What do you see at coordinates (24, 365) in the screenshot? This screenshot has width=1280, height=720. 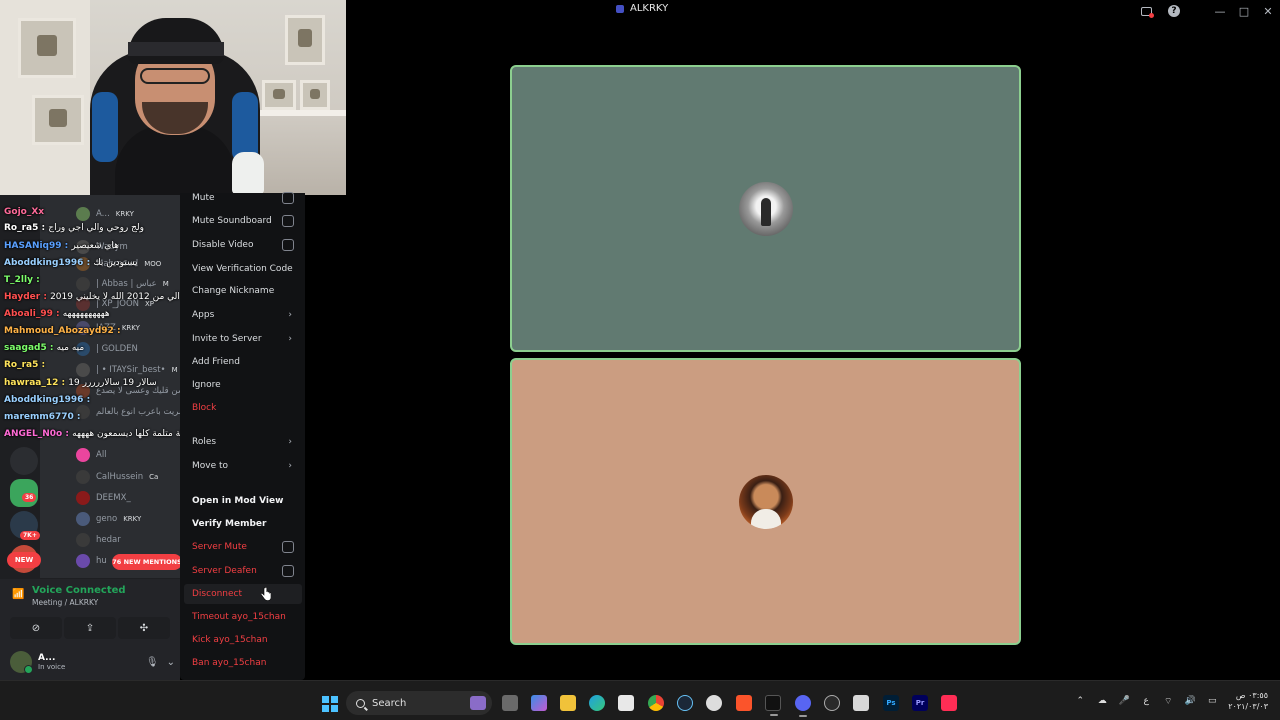 I see `chat-message: Ro_ra5 :` at bounding box center [24, 365].